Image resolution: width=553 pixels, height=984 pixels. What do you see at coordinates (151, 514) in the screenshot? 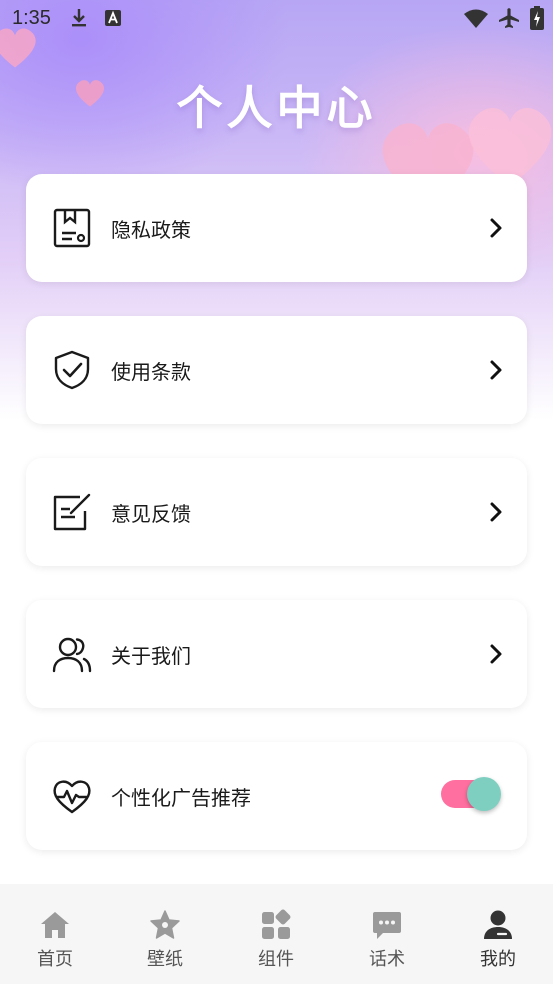
I see `menu-item-label: 意见反馈` at bounding box center [151, 514].